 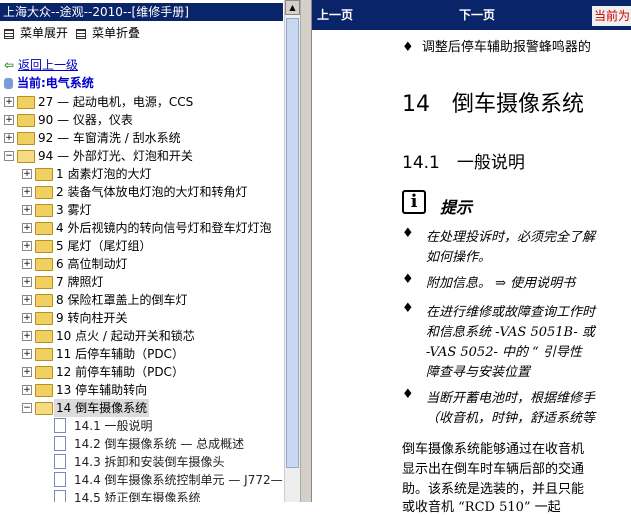 What do you see at coordinates (142, 444) in the screenshot?
I see `tree-leaf: 14.2 倒车摄像系统 — 总成概述` at bounding box center [142, 444].